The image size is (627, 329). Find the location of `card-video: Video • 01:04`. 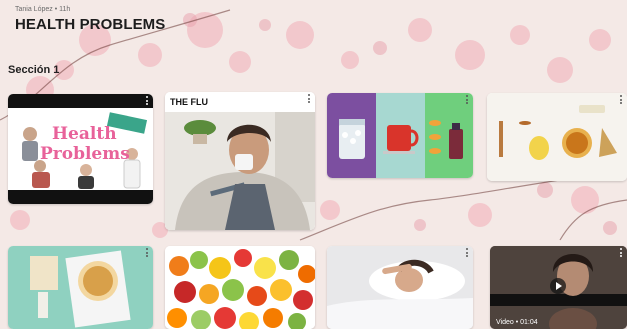

card-video: Video • 01:04 is located at coordinates (558, 287).